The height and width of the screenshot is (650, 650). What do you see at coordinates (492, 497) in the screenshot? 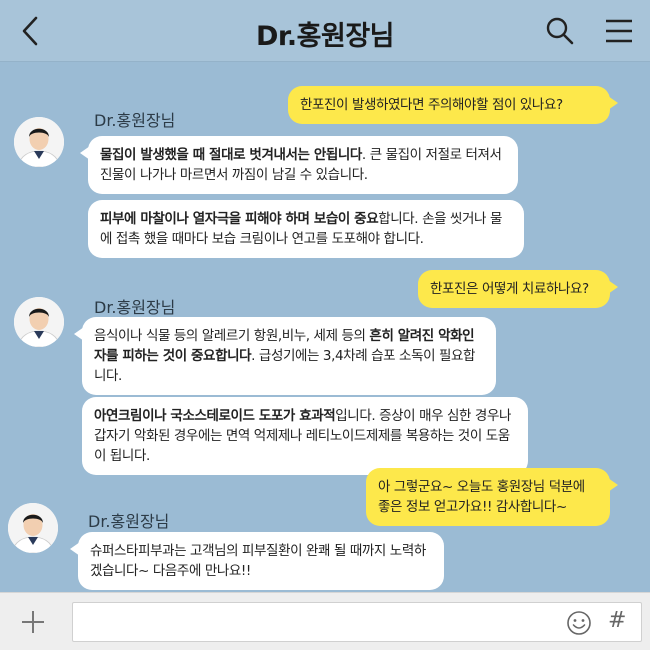
I see `outgoing-message: 아 그렇군요~ 오늘도 홍원장님 덕분에 좋은 정보 얻고가요!! 감사합니다~` at bounding box center [492, 497].